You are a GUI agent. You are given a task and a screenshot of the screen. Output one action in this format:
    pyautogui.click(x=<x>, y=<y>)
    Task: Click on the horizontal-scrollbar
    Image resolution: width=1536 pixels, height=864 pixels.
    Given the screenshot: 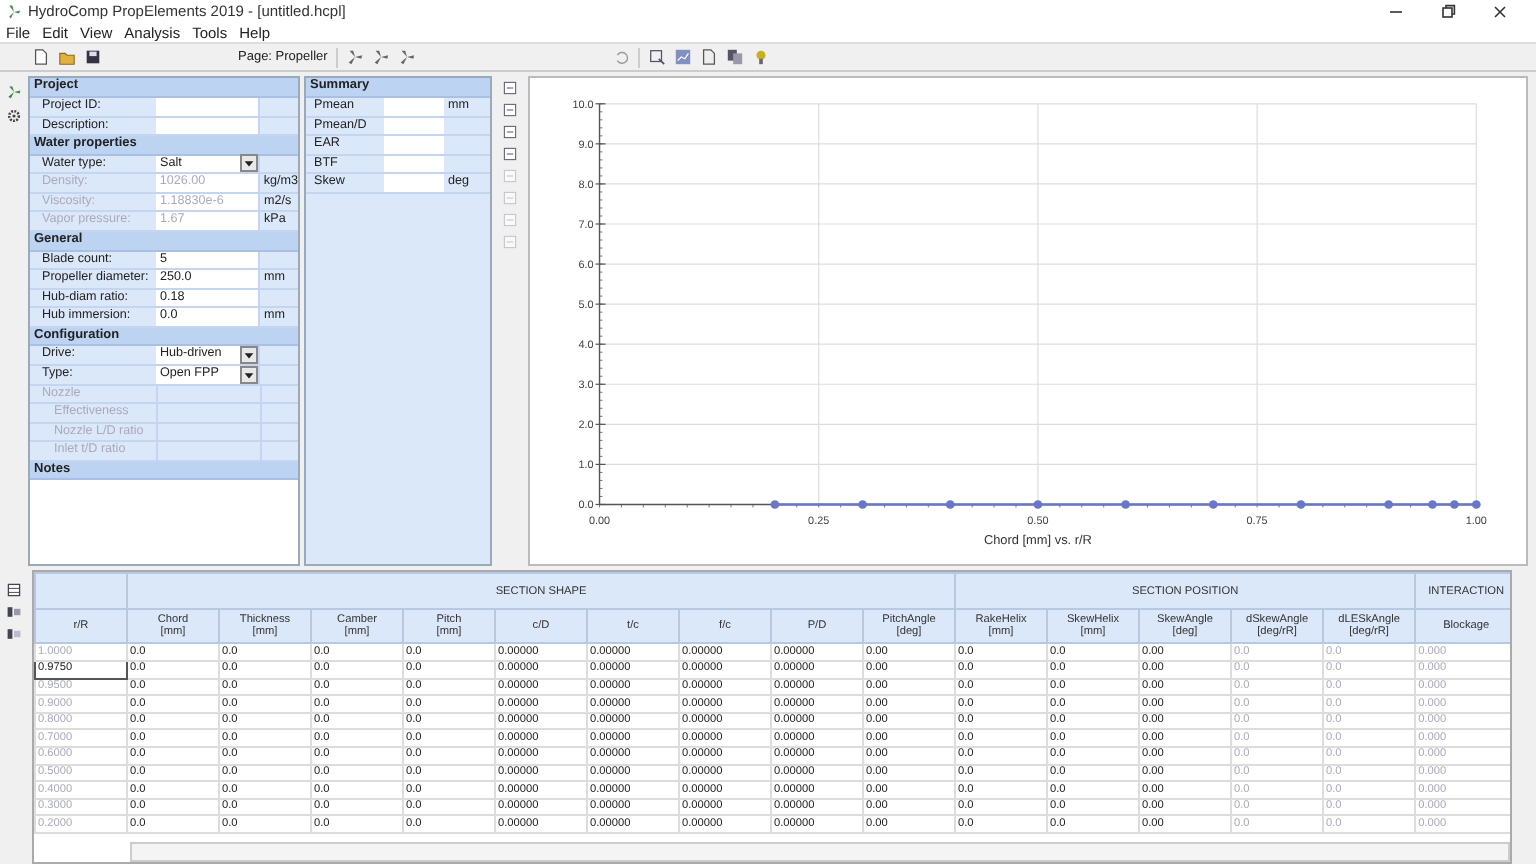 What is the action you would take?
    pyautogui.click(x=820, y=852)
    